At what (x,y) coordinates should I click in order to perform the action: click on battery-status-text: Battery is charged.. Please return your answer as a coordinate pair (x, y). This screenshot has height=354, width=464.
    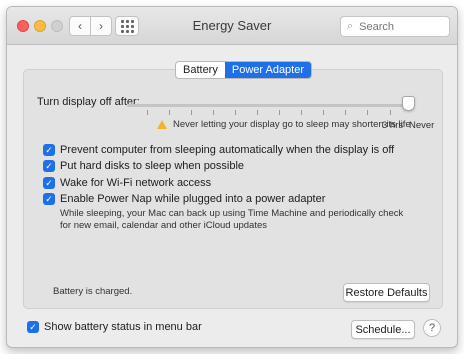
    Looking at the image, I should click on (93, 291).